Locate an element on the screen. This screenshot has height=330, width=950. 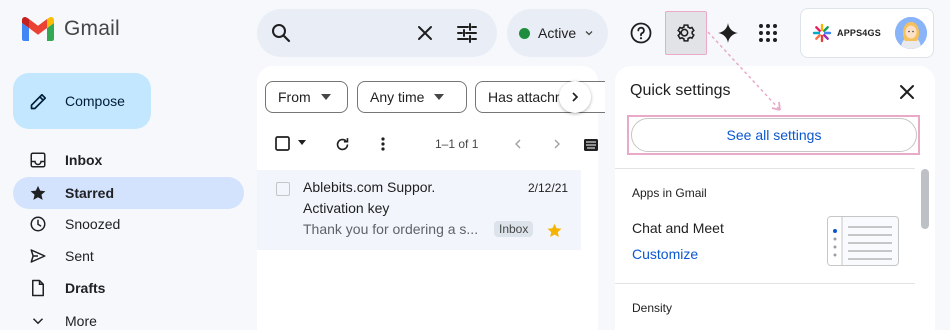
app-name: Gmail is located at coordinates (92, 28).